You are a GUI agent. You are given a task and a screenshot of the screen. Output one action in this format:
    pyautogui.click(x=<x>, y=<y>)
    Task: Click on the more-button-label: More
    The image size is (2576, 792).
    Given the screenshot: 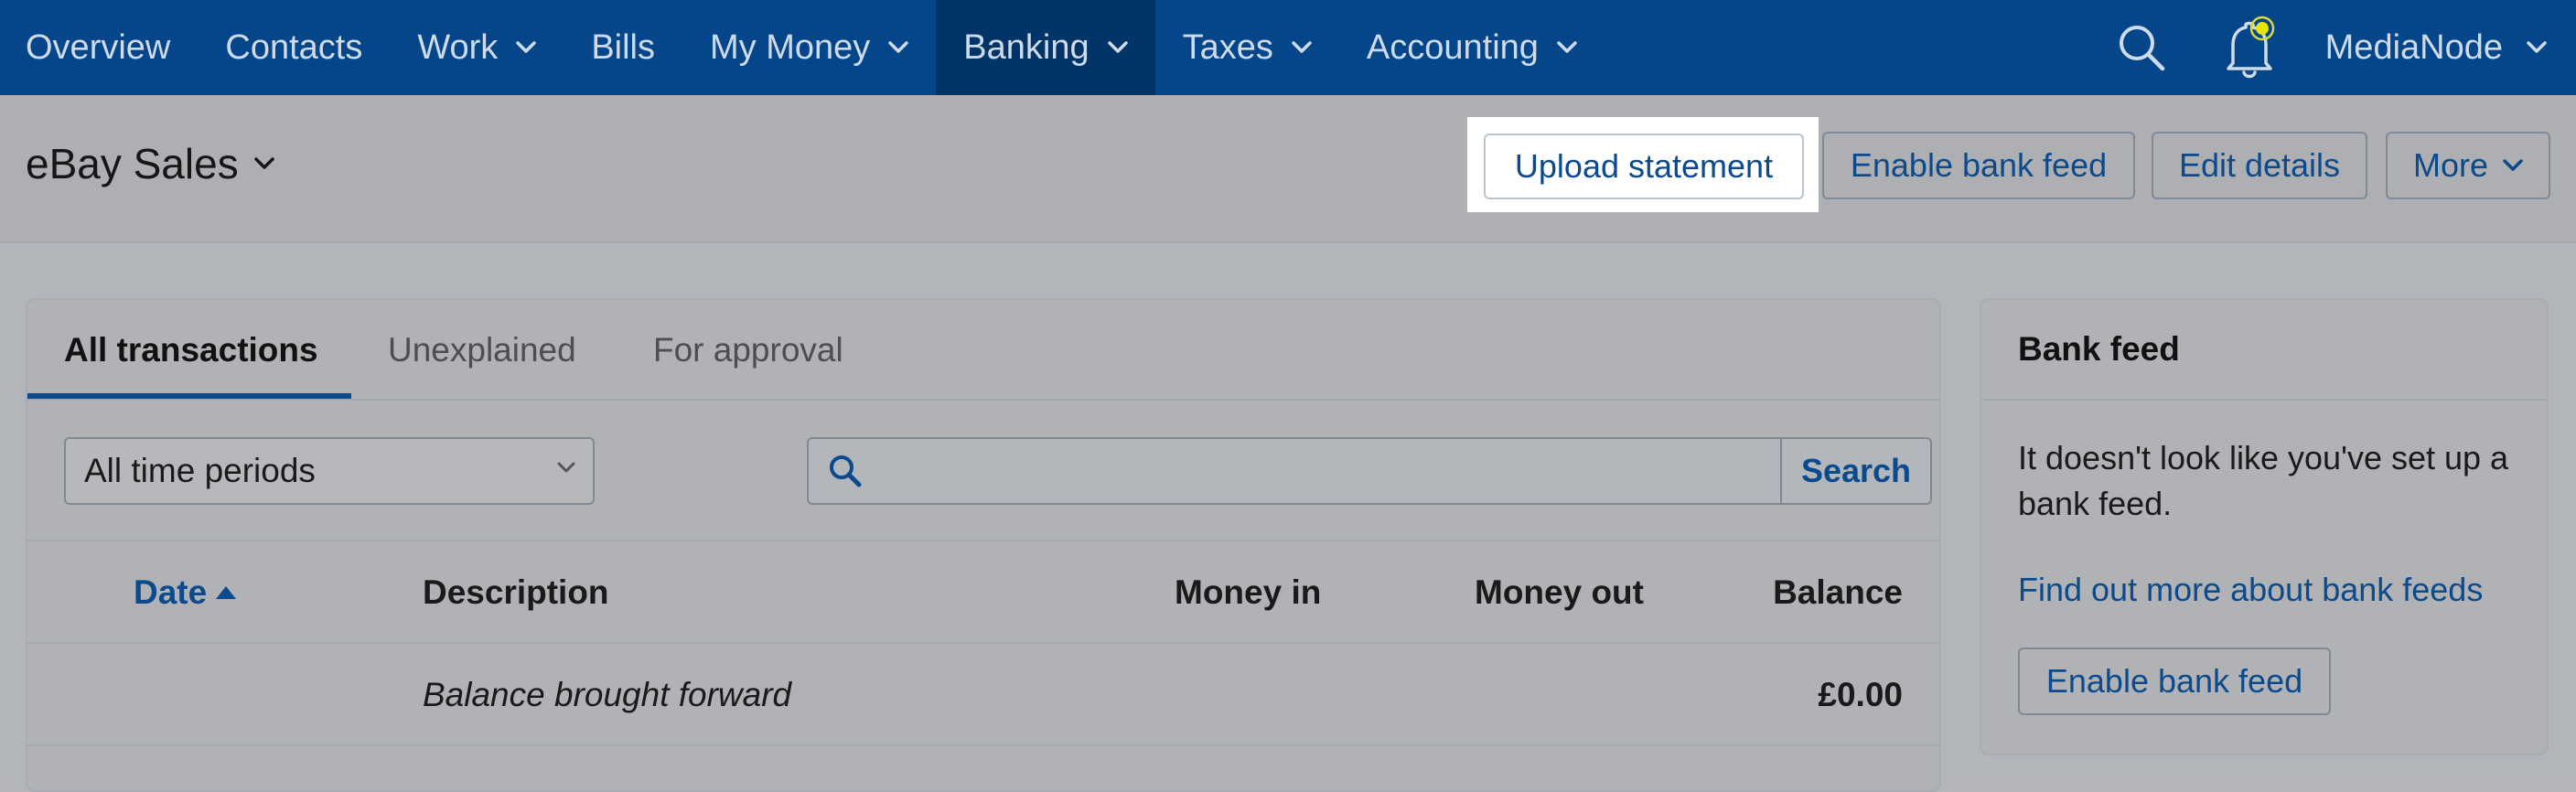 What is the action you would take?
    pyautogui.click(x=2450, y=165)
    